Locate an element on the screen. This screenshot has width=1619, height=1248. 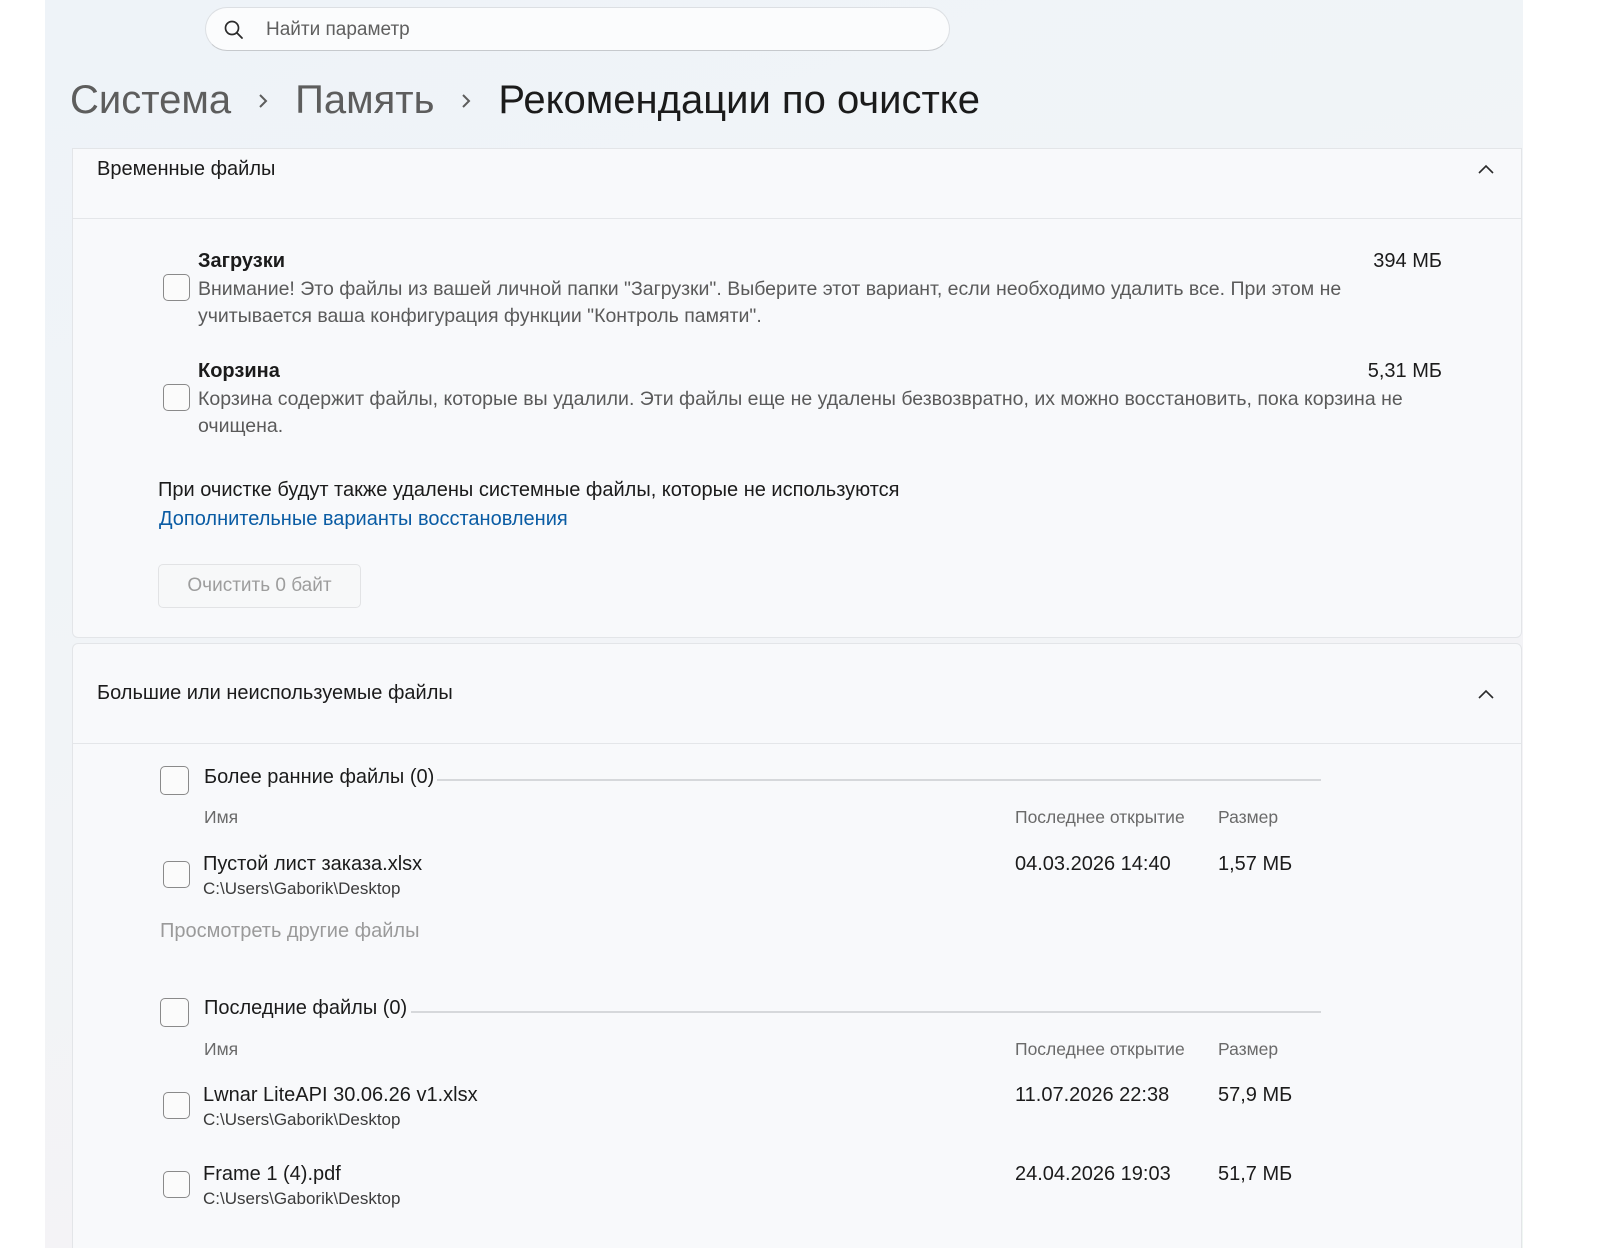
file-last-opened: 24.04.2026 19:03 is located at coordinates (1093, 1174).